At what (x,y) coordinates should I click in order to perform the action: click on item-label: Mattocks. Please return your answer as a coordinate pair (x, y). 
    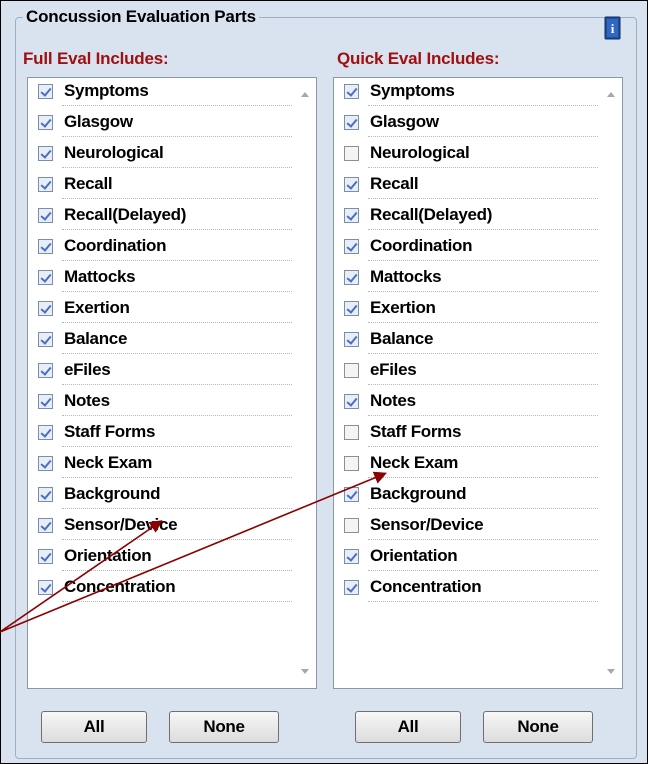
    Looking at the image, I should click on (406, 276).